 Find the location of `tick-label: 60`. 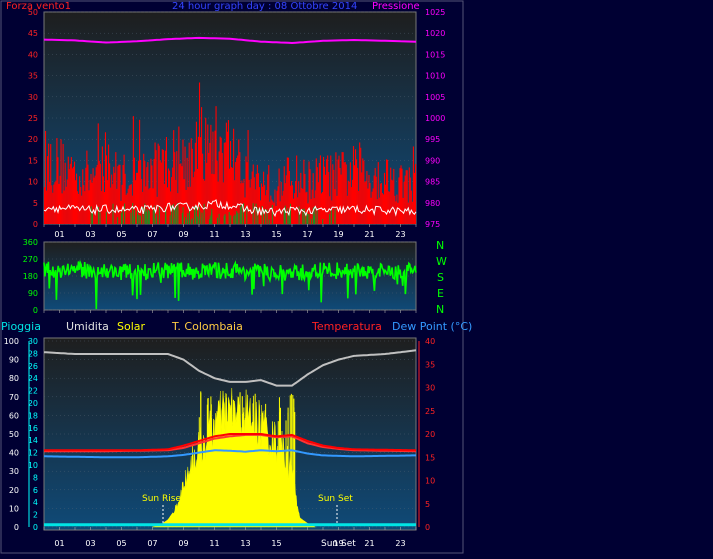

tick-label: 60 is located at coordinates (14, 415).